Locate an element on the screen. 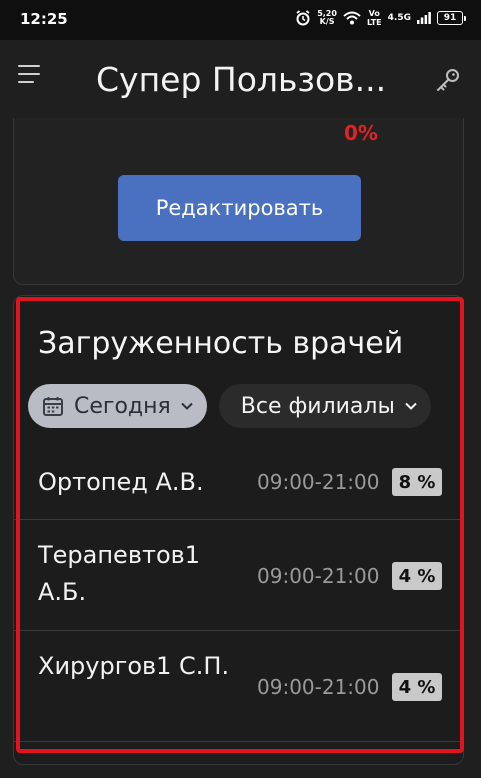 The height and width of the screenshot is (778, 481). date-filter-chip: Сегодня is located at coordinates (117, 406).